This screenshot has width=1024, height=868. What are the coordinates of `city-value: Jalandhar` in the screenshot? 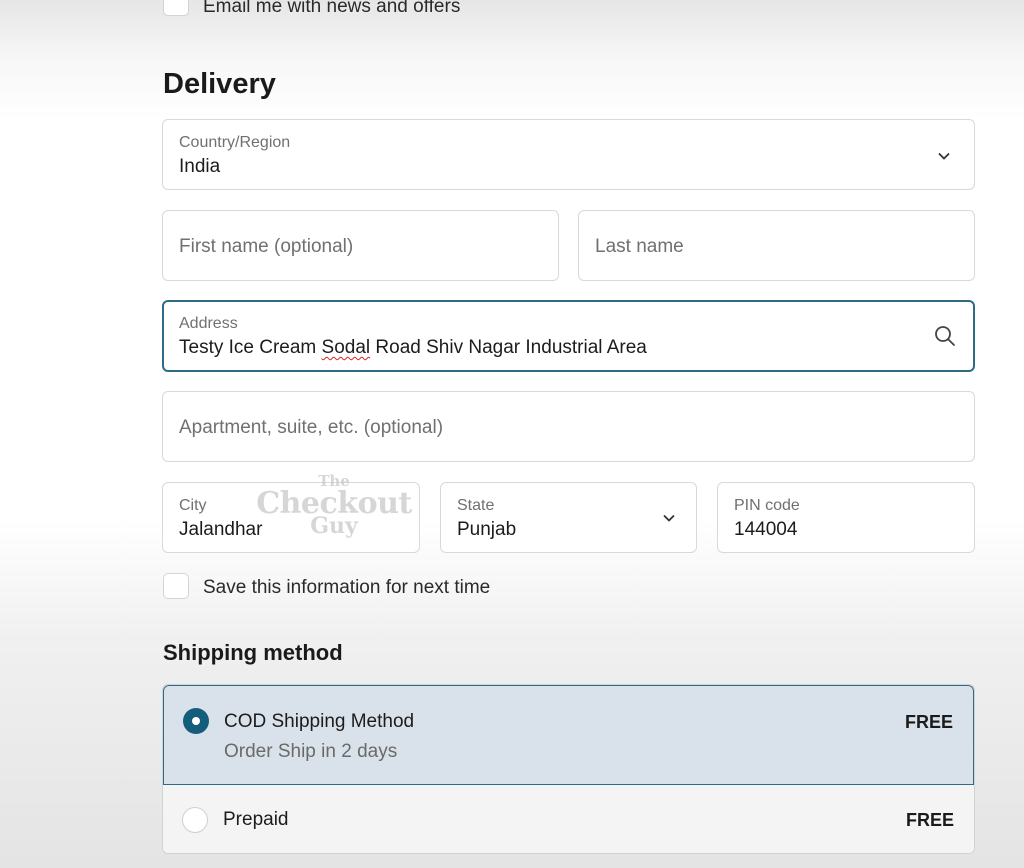 It's located at (221, 529).